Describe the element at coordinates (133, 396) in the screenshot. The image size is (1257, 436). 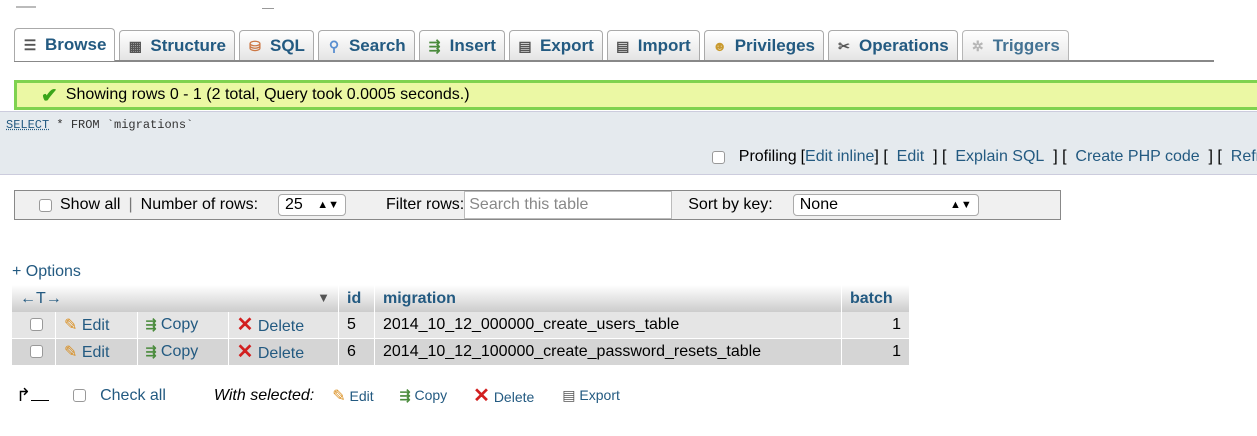
I see `check-all-link: Check all` at that location.